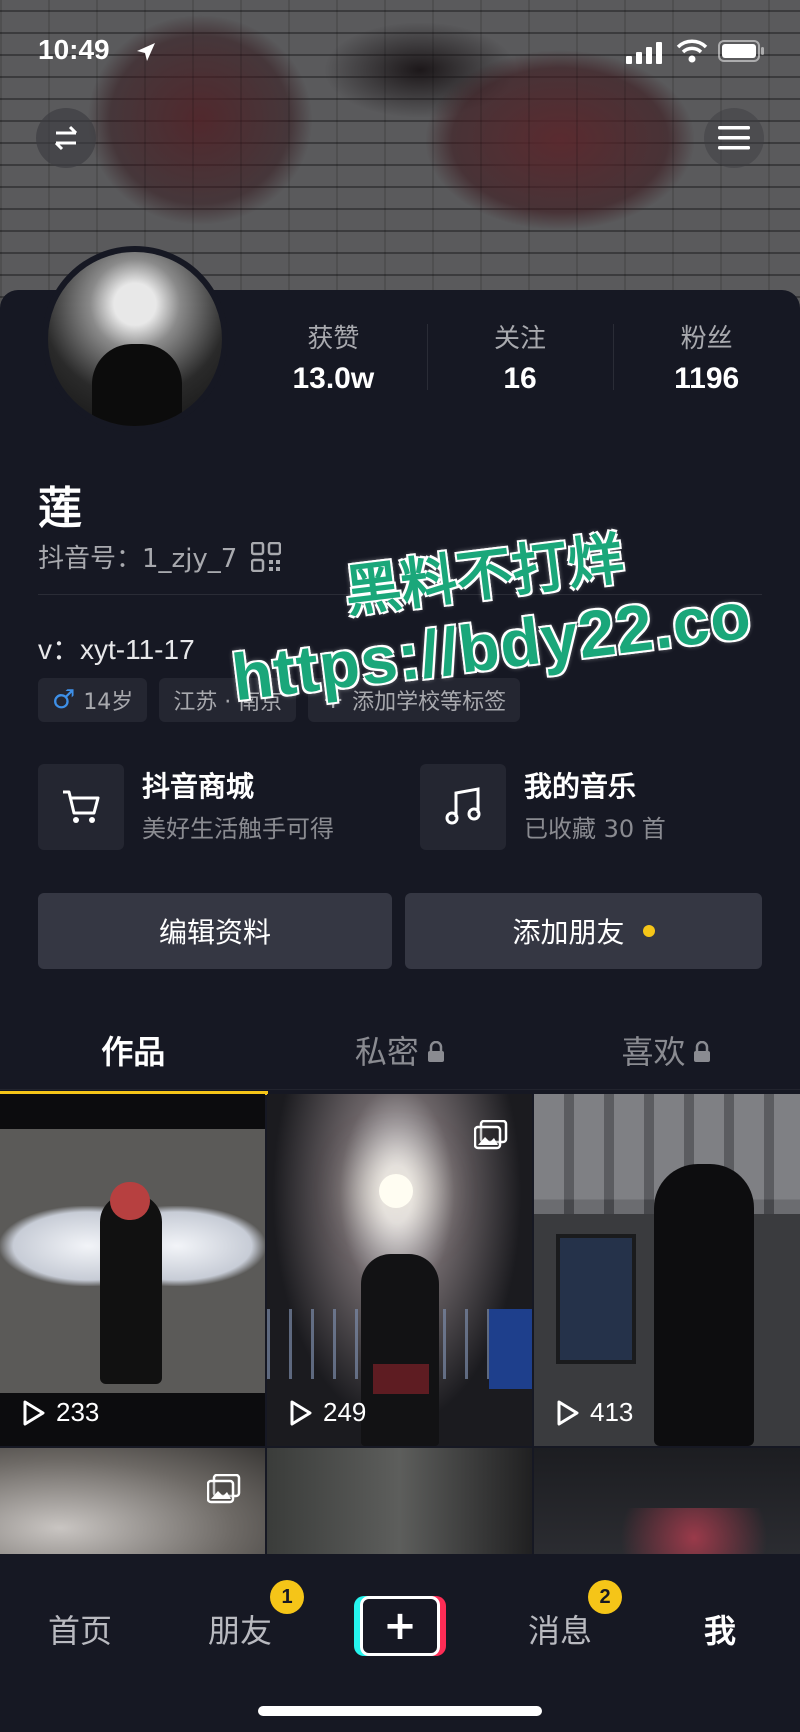 The image size is (800, 1732). Describe the element at coordinates (595, 829) in the screenshot. I see `service-subtitle: 已收藏 30 首` at that location.